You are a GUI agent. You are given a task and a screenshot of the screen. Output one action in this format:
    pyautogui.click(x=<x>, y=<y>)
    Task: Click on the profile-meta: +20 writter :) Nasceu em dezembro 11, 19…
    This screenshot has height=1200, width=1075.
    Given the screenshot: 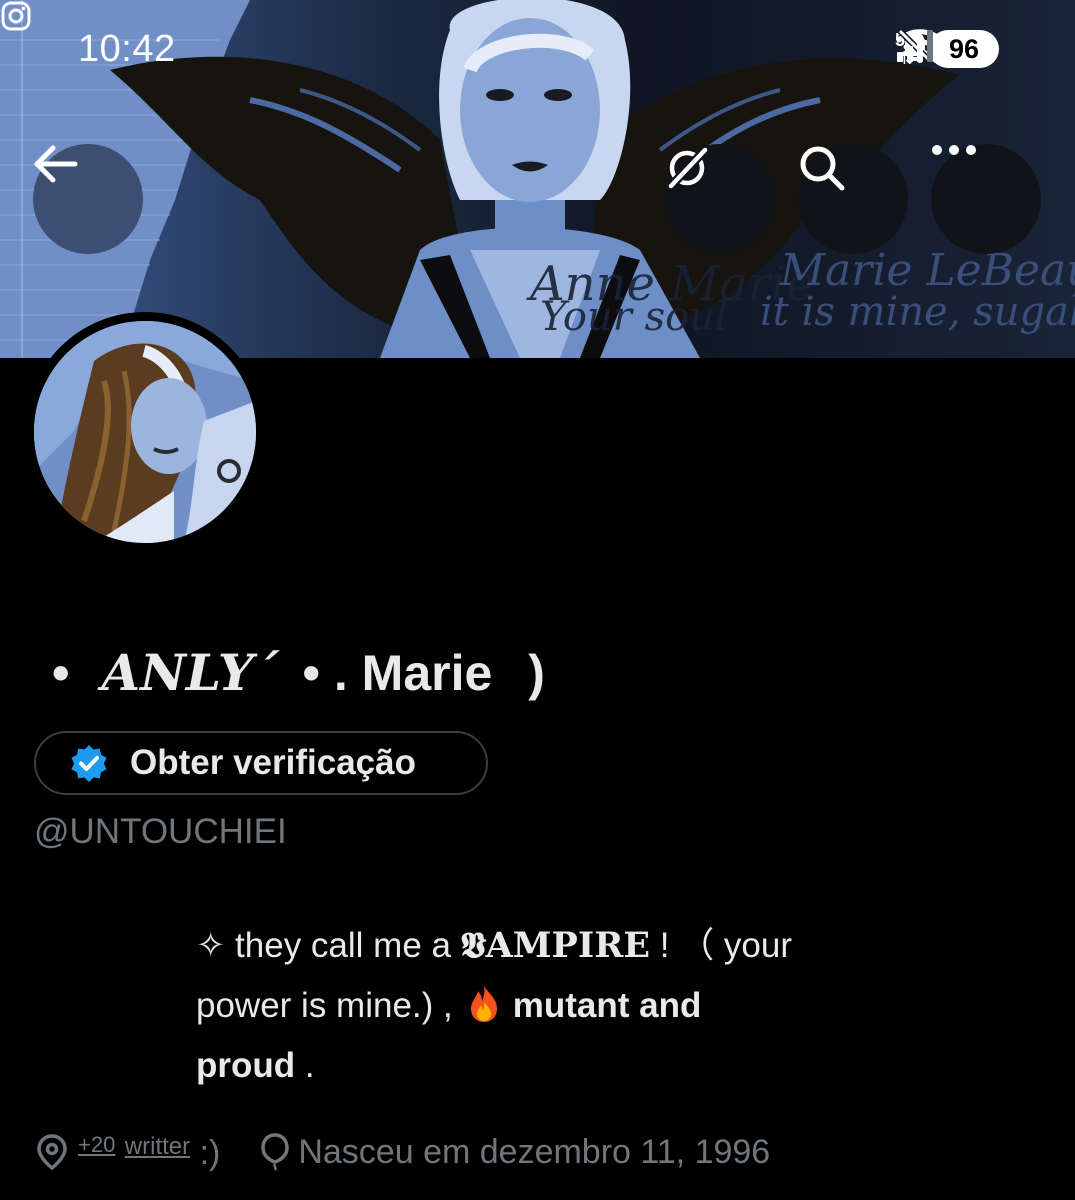 What is the action you would take?
    pyautogui.click(x=403, y=1152)
    